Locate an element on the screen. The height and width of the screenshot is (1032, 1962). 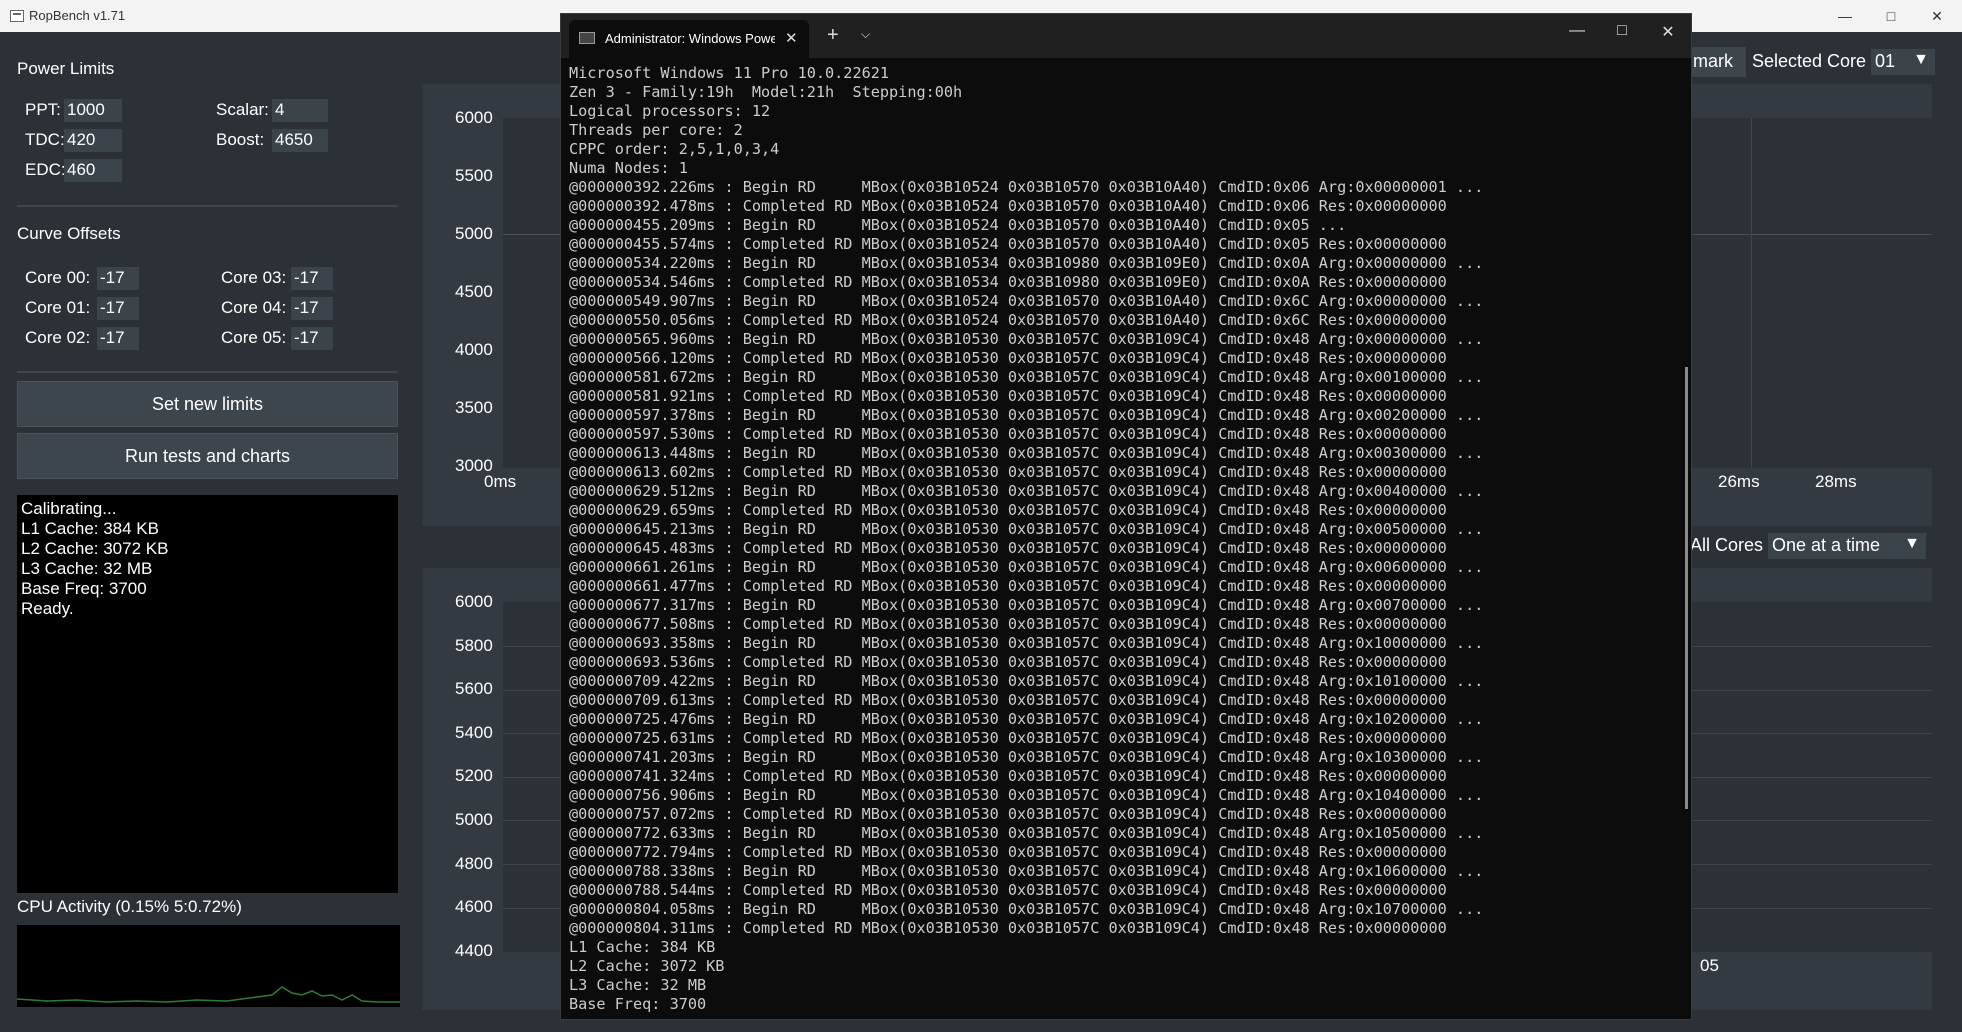
terminal-line: Microsoft Windows 11 Pro 10.0.22621 is located at coordinates (729, 73).